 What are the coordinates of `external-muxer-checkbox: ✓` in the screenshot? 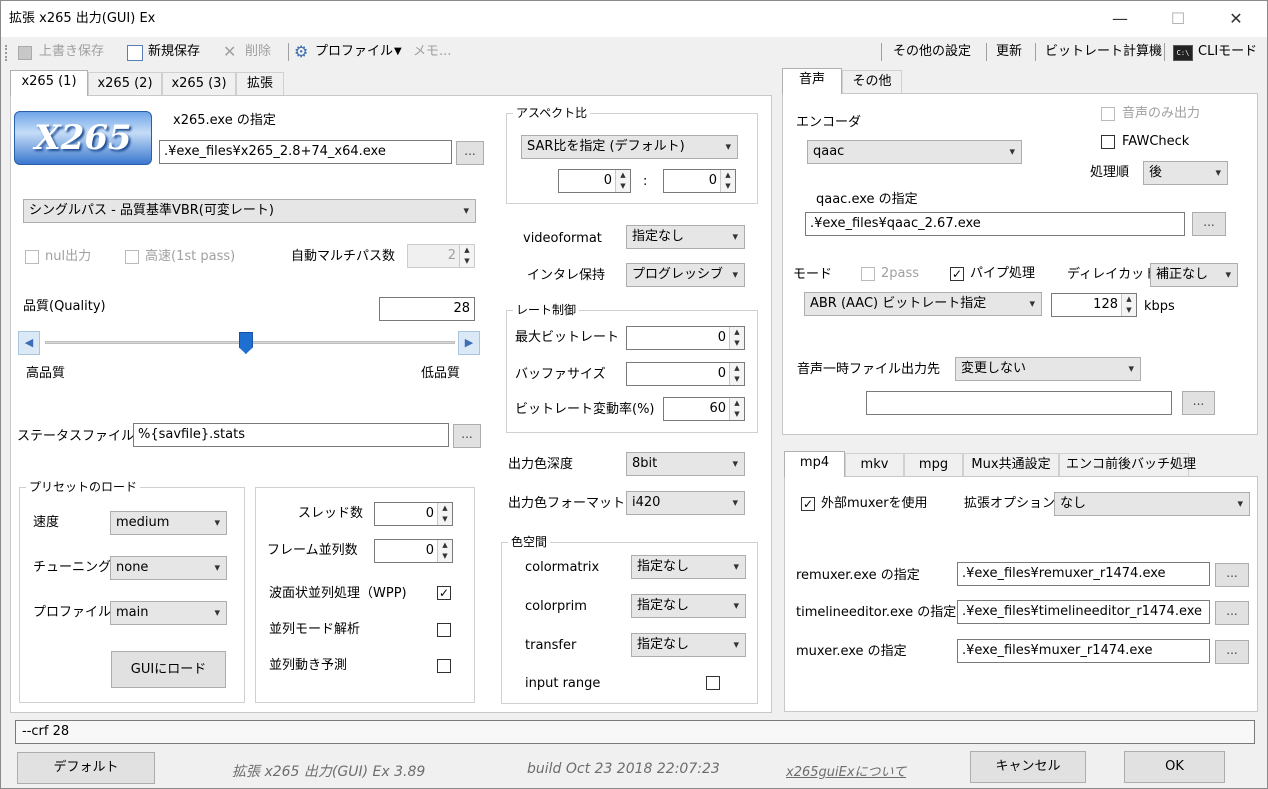 It's located at (808, 504).